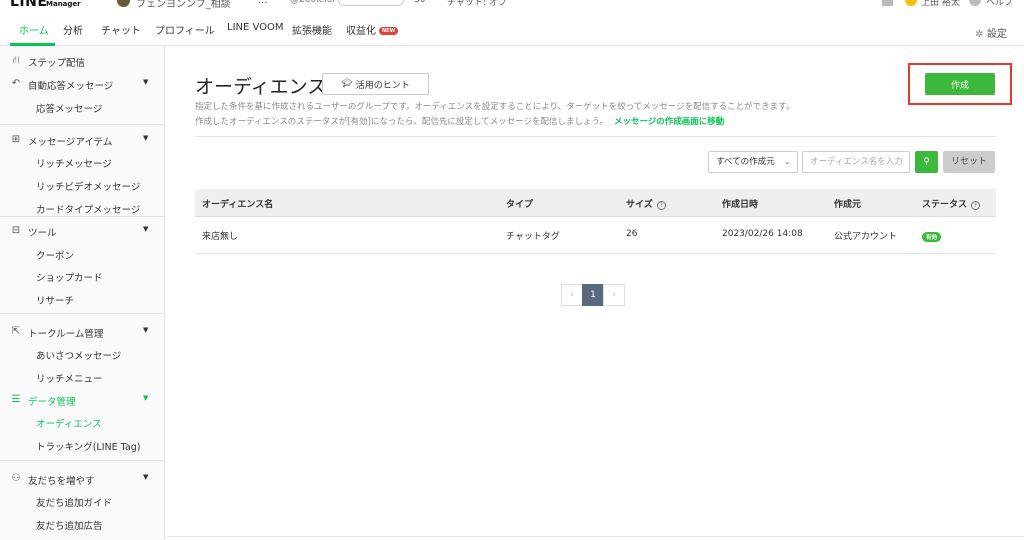 The width and height of the screenshot is (1024, 540). What do you see at coordinates (82, 141) in the screenshot?
I see `sidebar-item-message-items: ⊞ メッセージアイテム ▼` at bounding box center [82, 141].